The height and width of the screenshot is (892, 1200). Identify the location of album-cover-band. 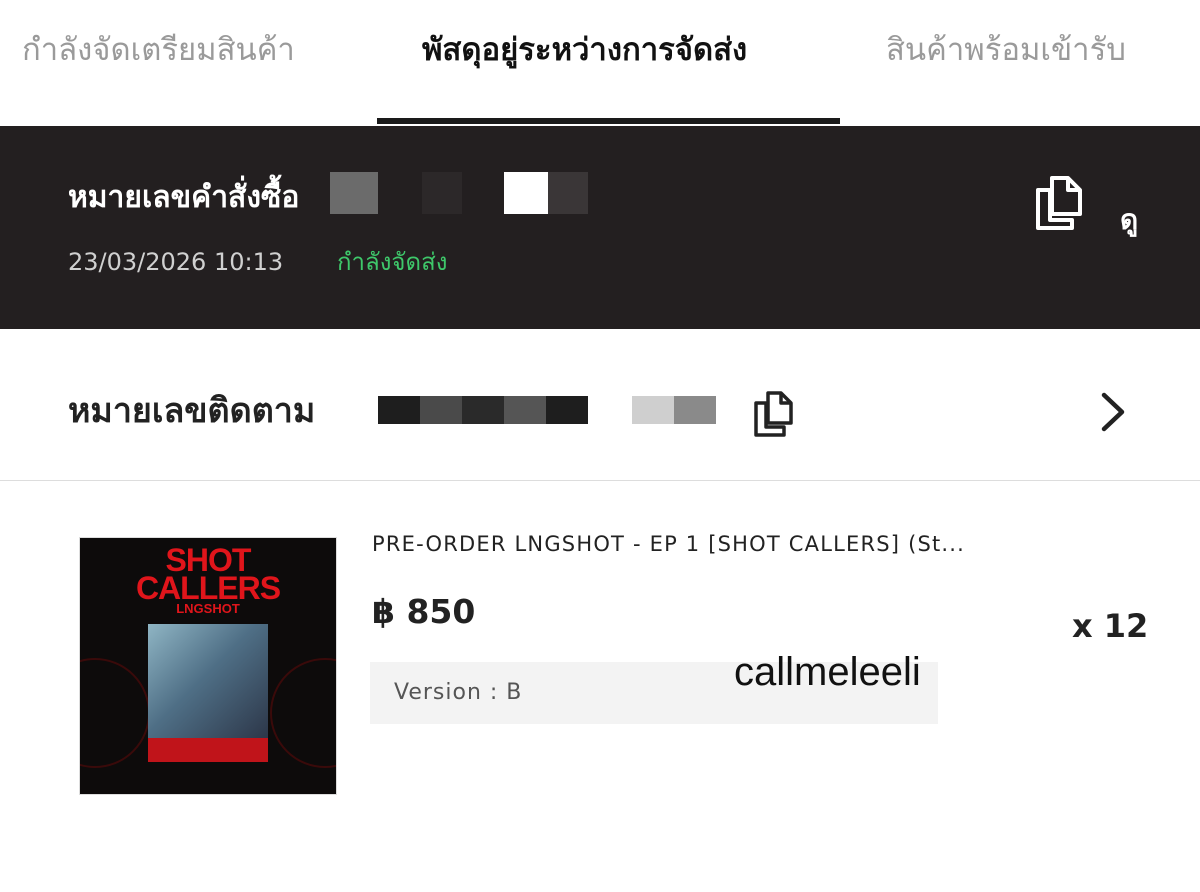
(208, 750).